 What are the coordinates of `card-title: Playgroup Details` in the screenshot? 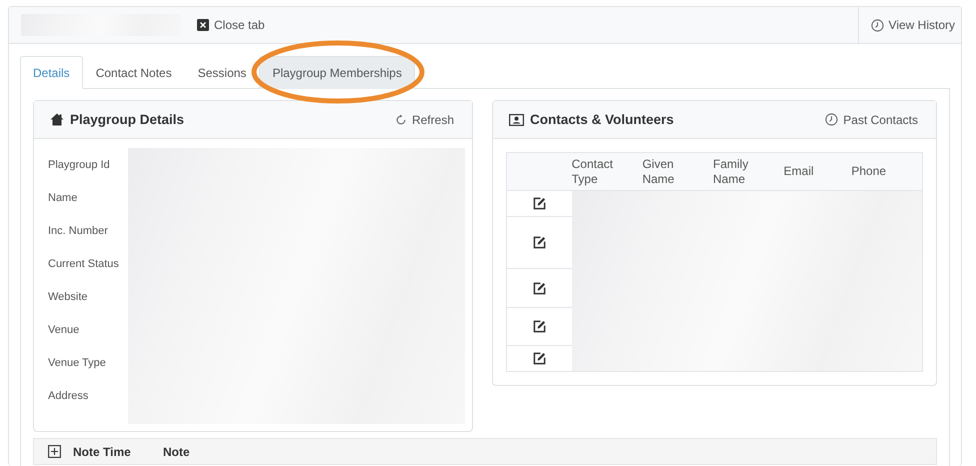 It's located at (127, 119).